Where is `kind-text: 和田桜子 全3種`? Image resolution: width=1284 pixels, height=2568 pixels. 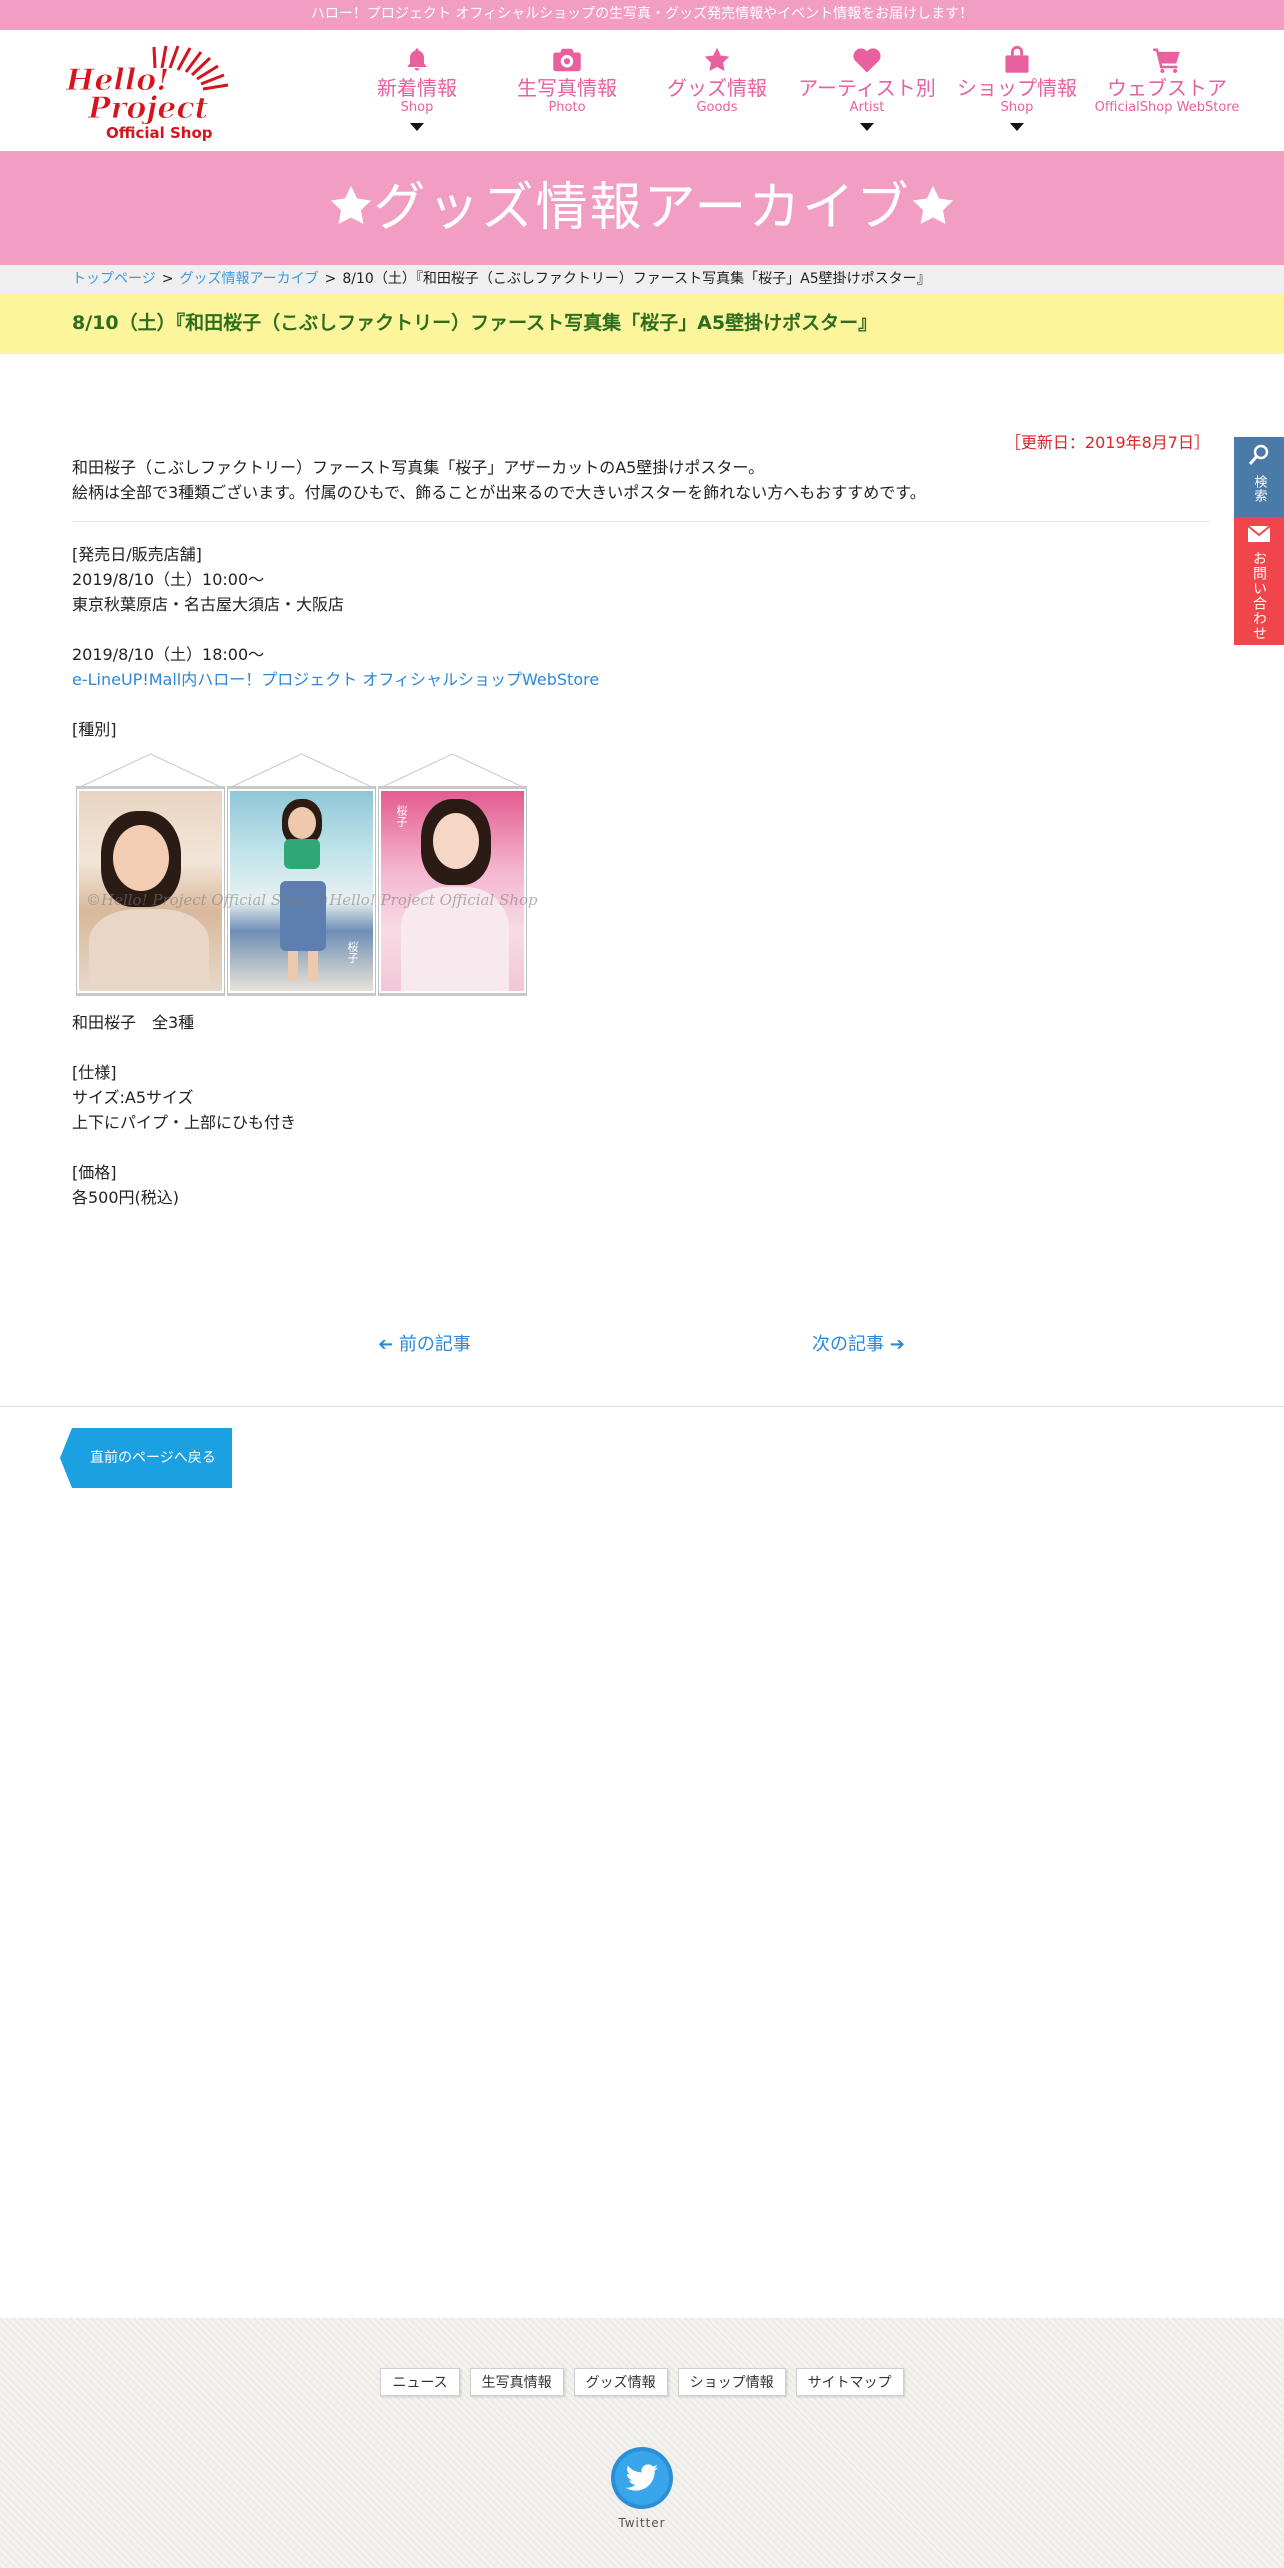
kind-text: 和田桜子 全3種 is located at coordinates (133, 1022).